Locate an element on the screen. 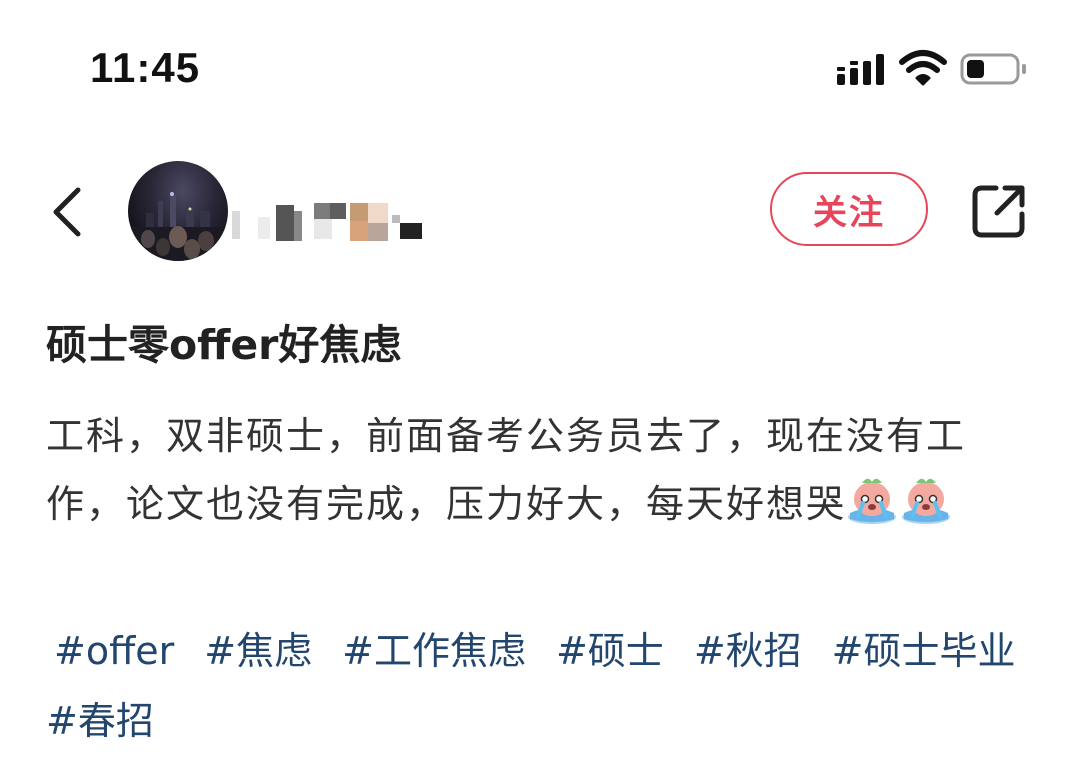 The width and height of the screenshot is (1080, 771). follow-button: 关注 is located at coordinates (849, 209).